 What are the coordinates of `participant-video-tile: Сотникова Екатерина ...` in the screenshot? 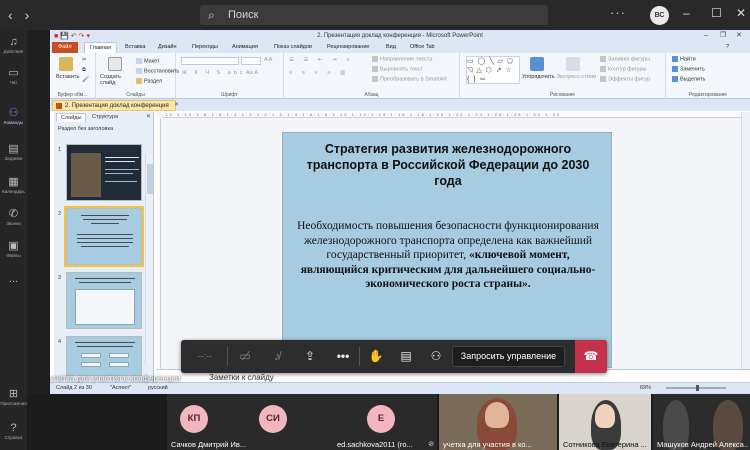 It's located at (605, 422).